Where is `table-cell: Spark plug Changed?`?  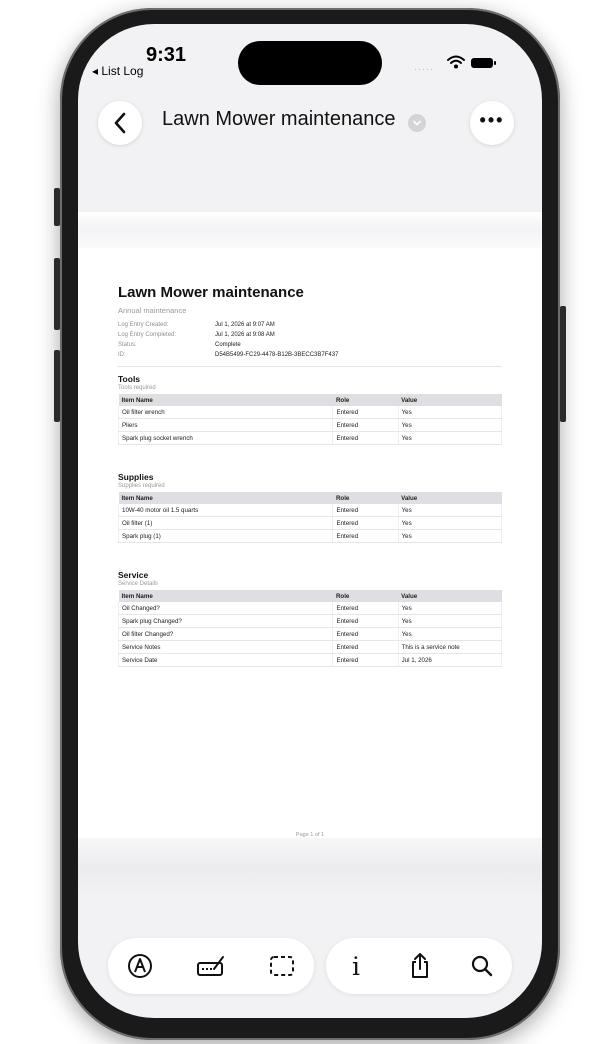
table-cell: Spark plug Changed? is located at coordinates (225, 621).